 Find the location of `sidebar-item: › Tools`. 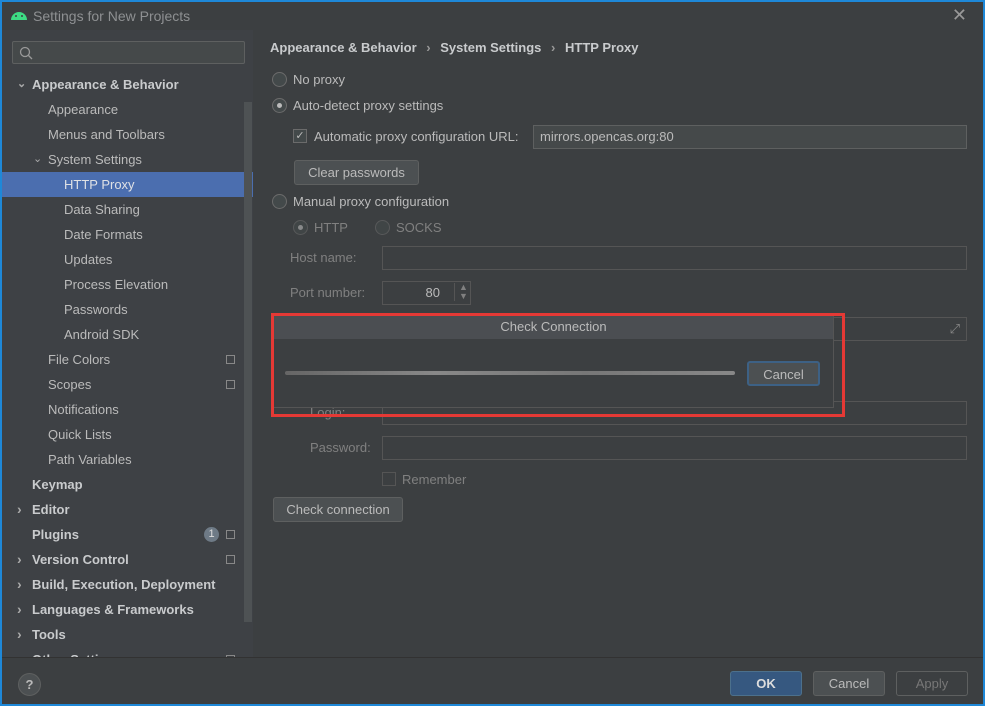

sidebar-item: › Tools is located at coordinates (123, 634).